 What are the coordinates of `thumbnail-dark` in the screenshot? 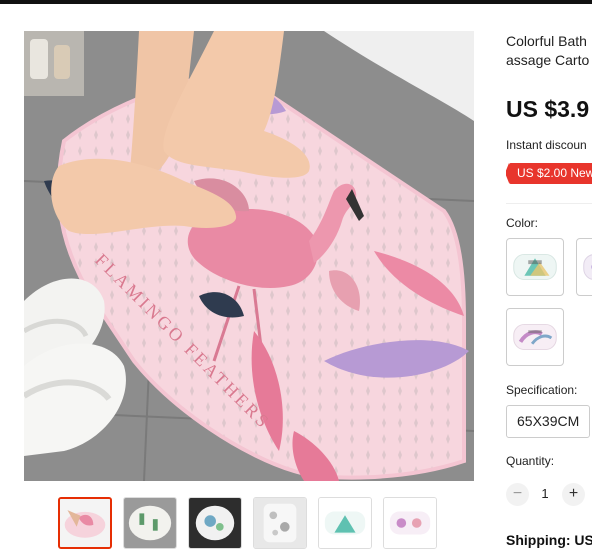 It's located at (215, 523).